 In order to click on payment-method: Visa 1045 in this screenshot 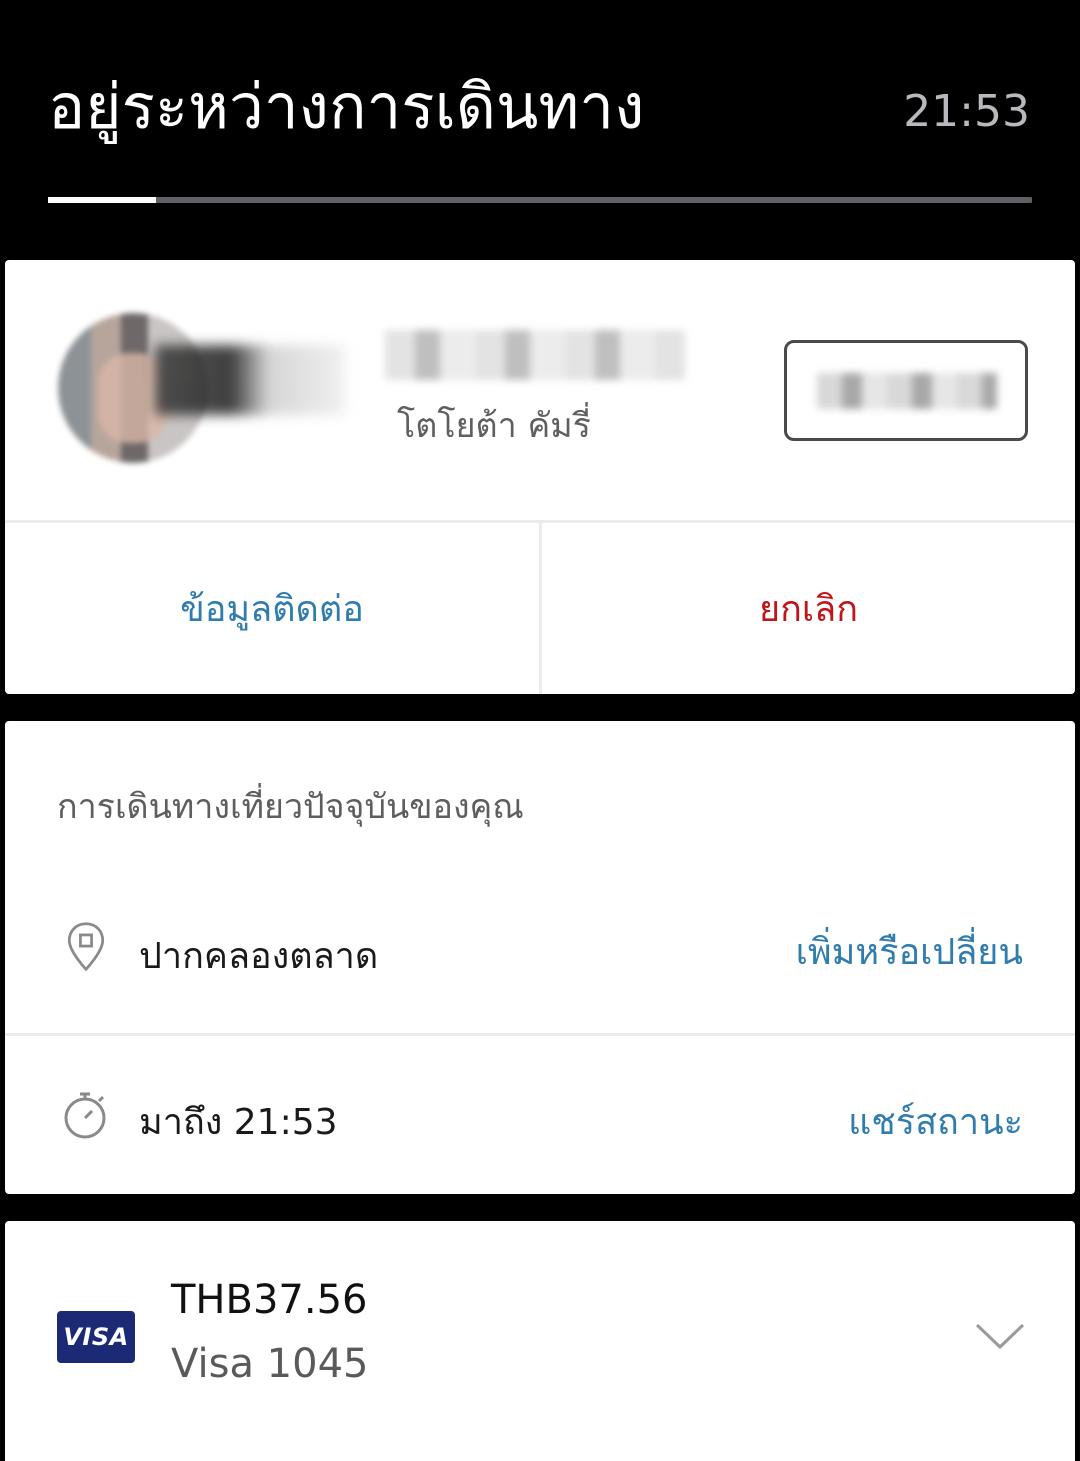, I will do `click(270, 1364)`.